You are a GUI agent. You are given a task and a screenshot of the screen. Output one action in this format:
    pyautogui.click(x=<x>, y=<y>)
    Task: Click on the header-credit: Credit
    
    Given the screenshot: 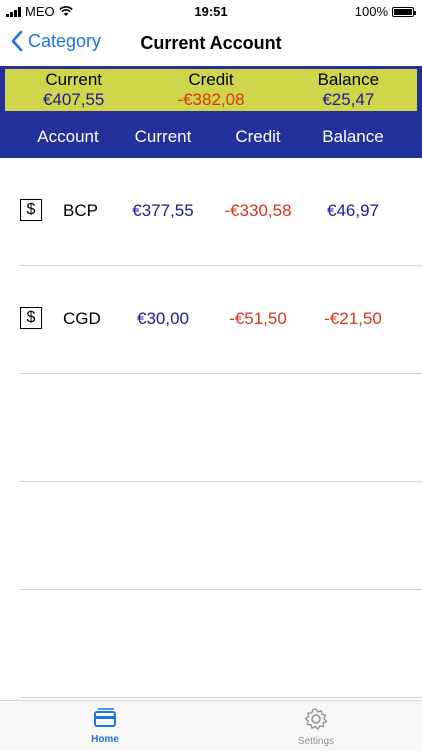 What is the action you would take?
    pyautogui.click(x=258, y=136)
    